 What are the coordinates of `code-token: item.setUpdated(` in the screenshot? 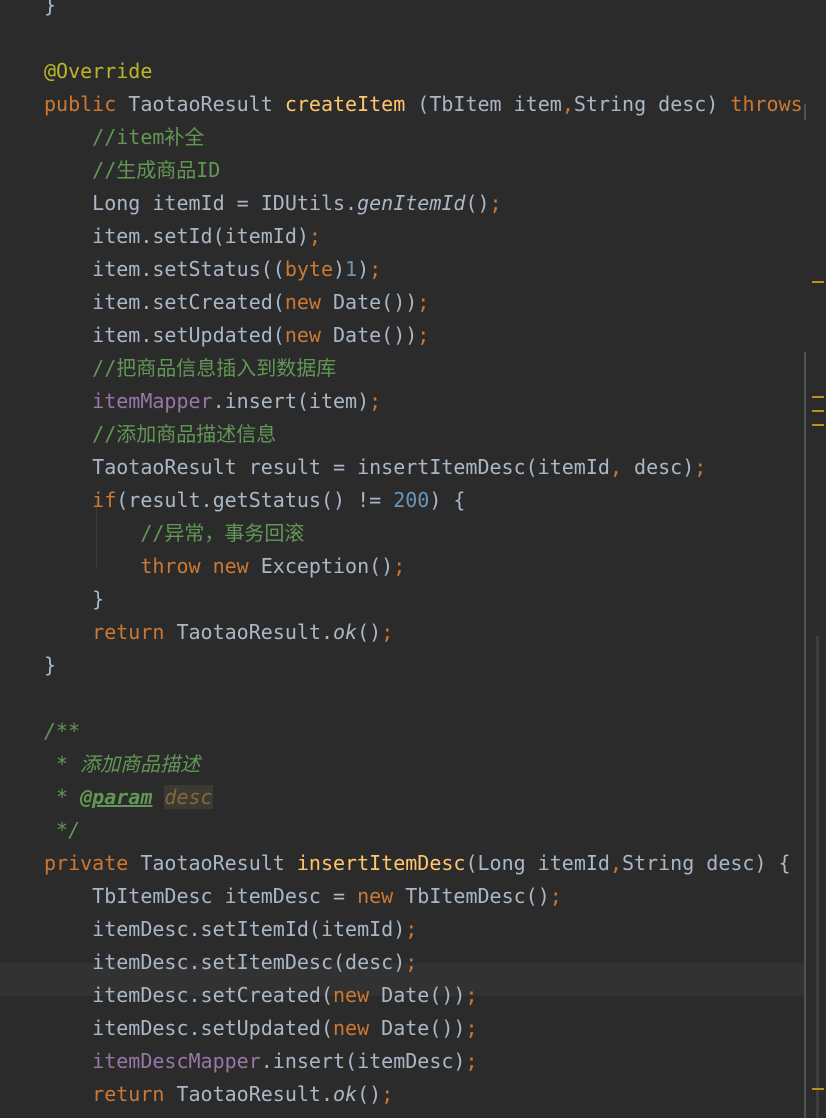 It's located at (164, 335).